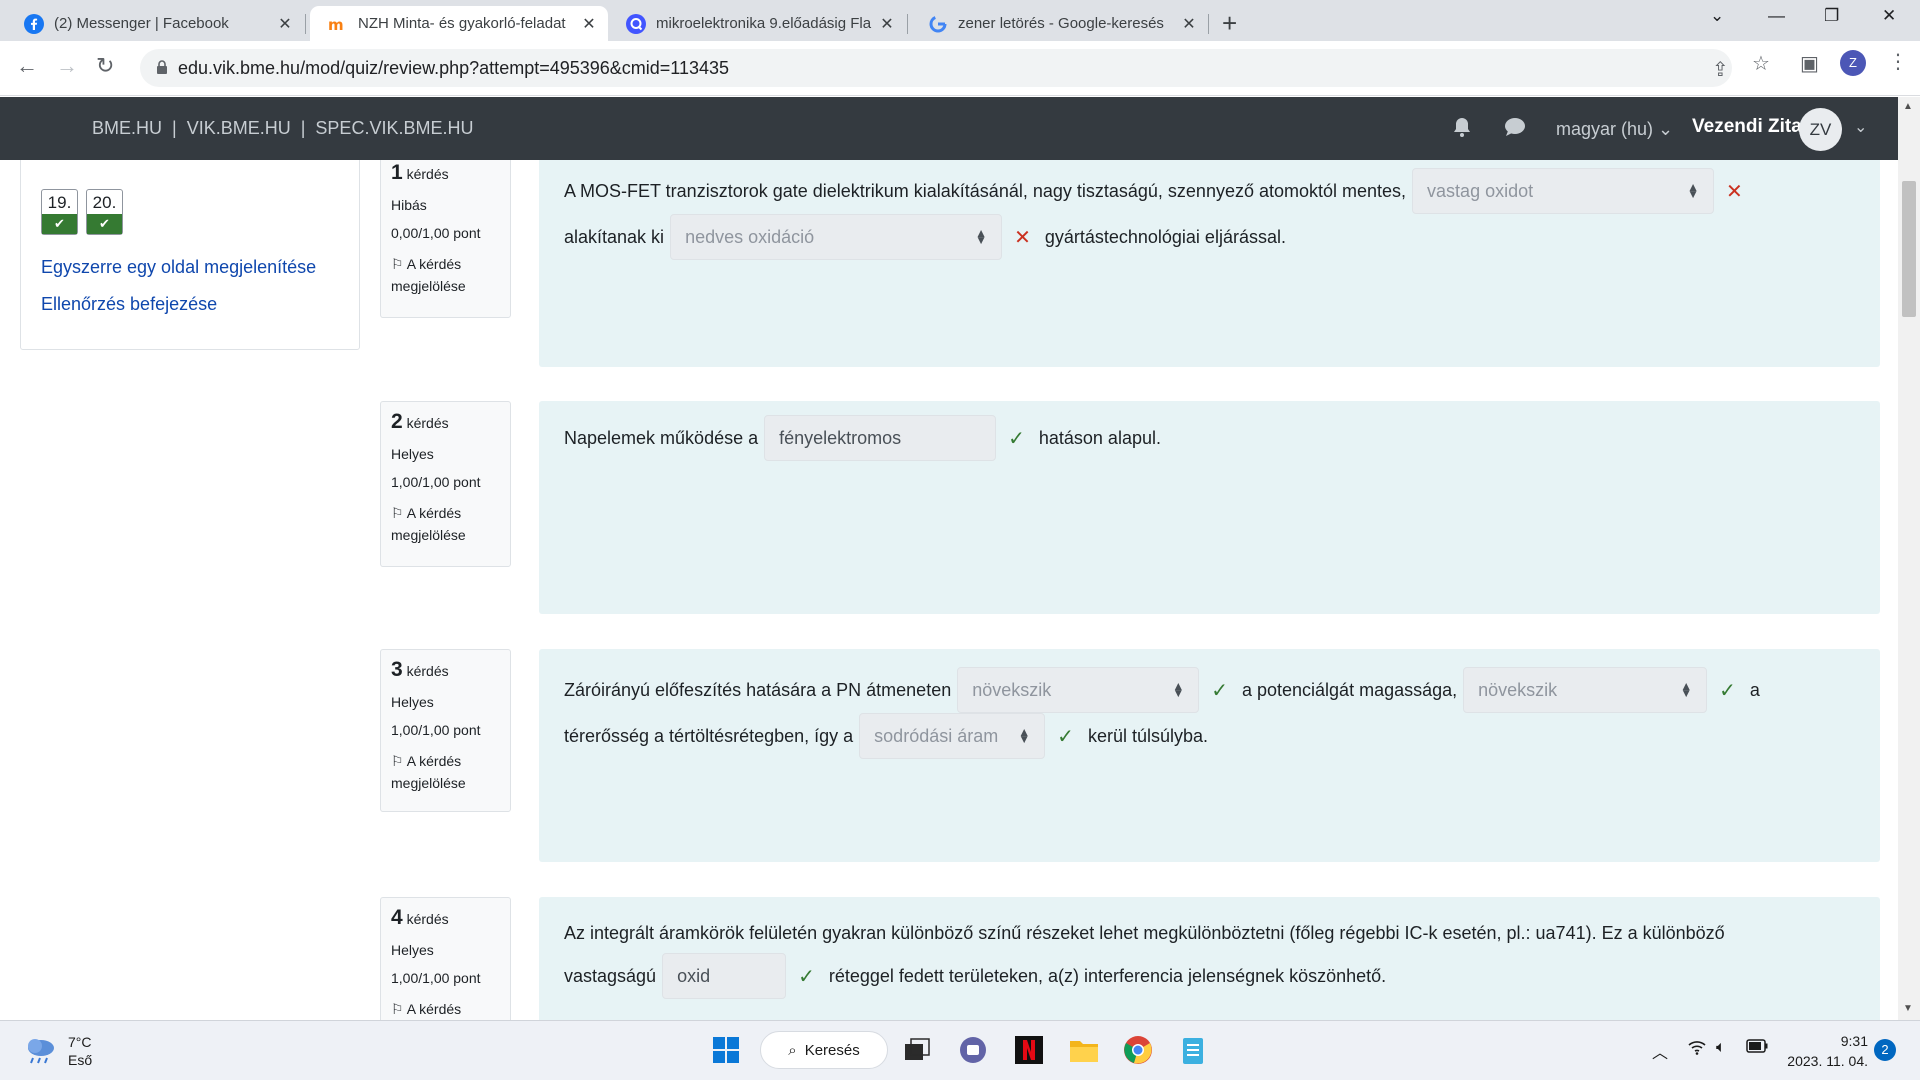  Describe the element at coordinates (129, 304) in the screenshot. I see `finish-review-link: Ellenőrzés befejezése` at that location.